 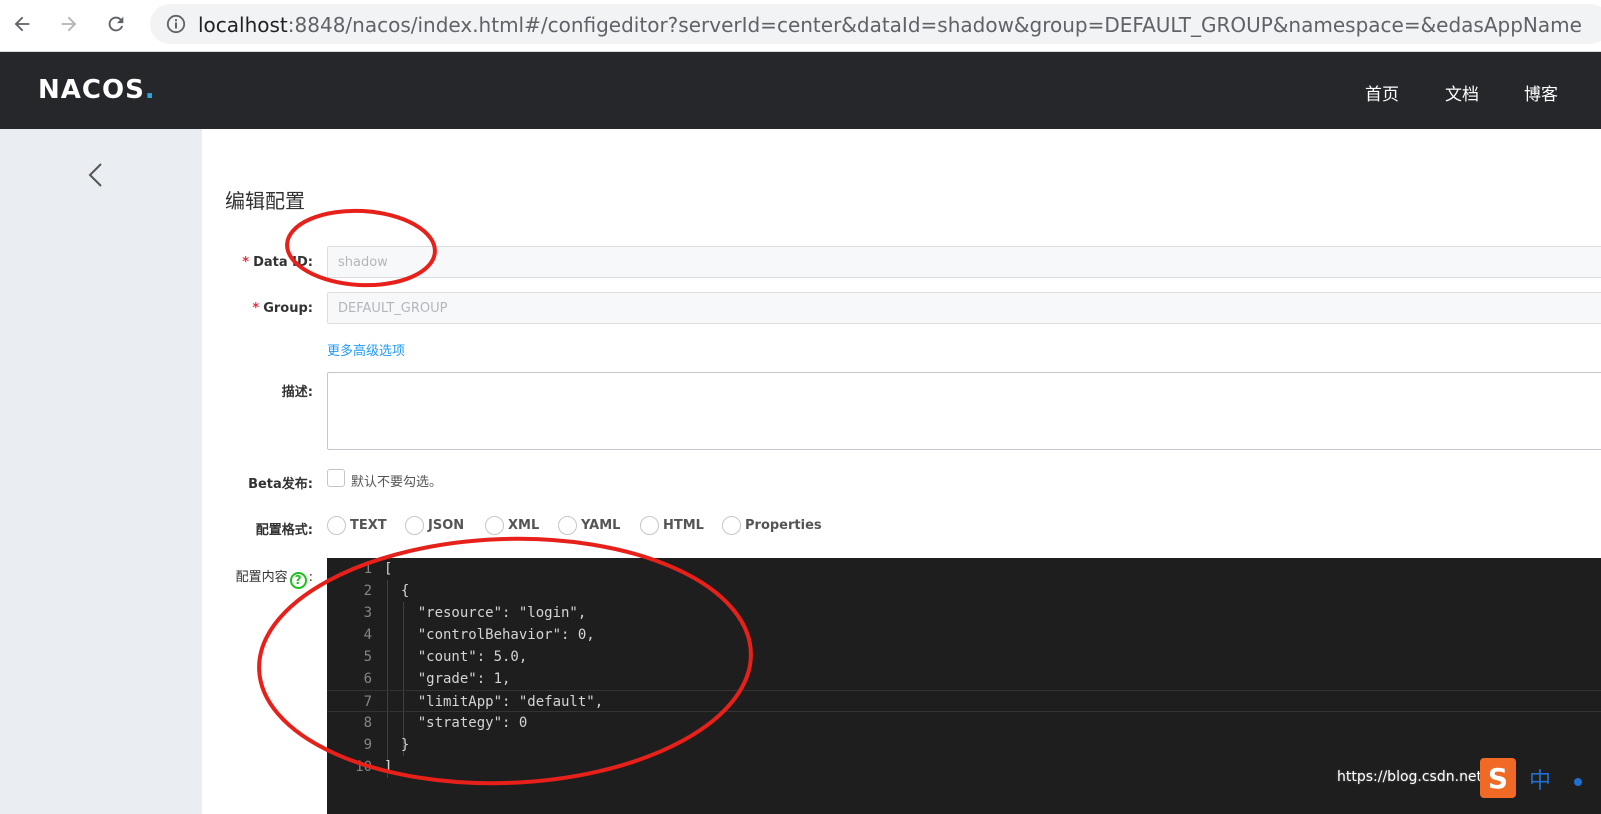 I want to click on code-text: {, so click(x=397, y=591).